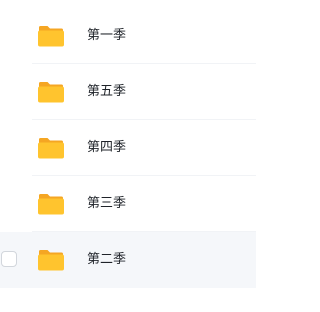 This screenshot has height=312, width=320. I want to click on folder-name: 第一季, so click(106, 36).